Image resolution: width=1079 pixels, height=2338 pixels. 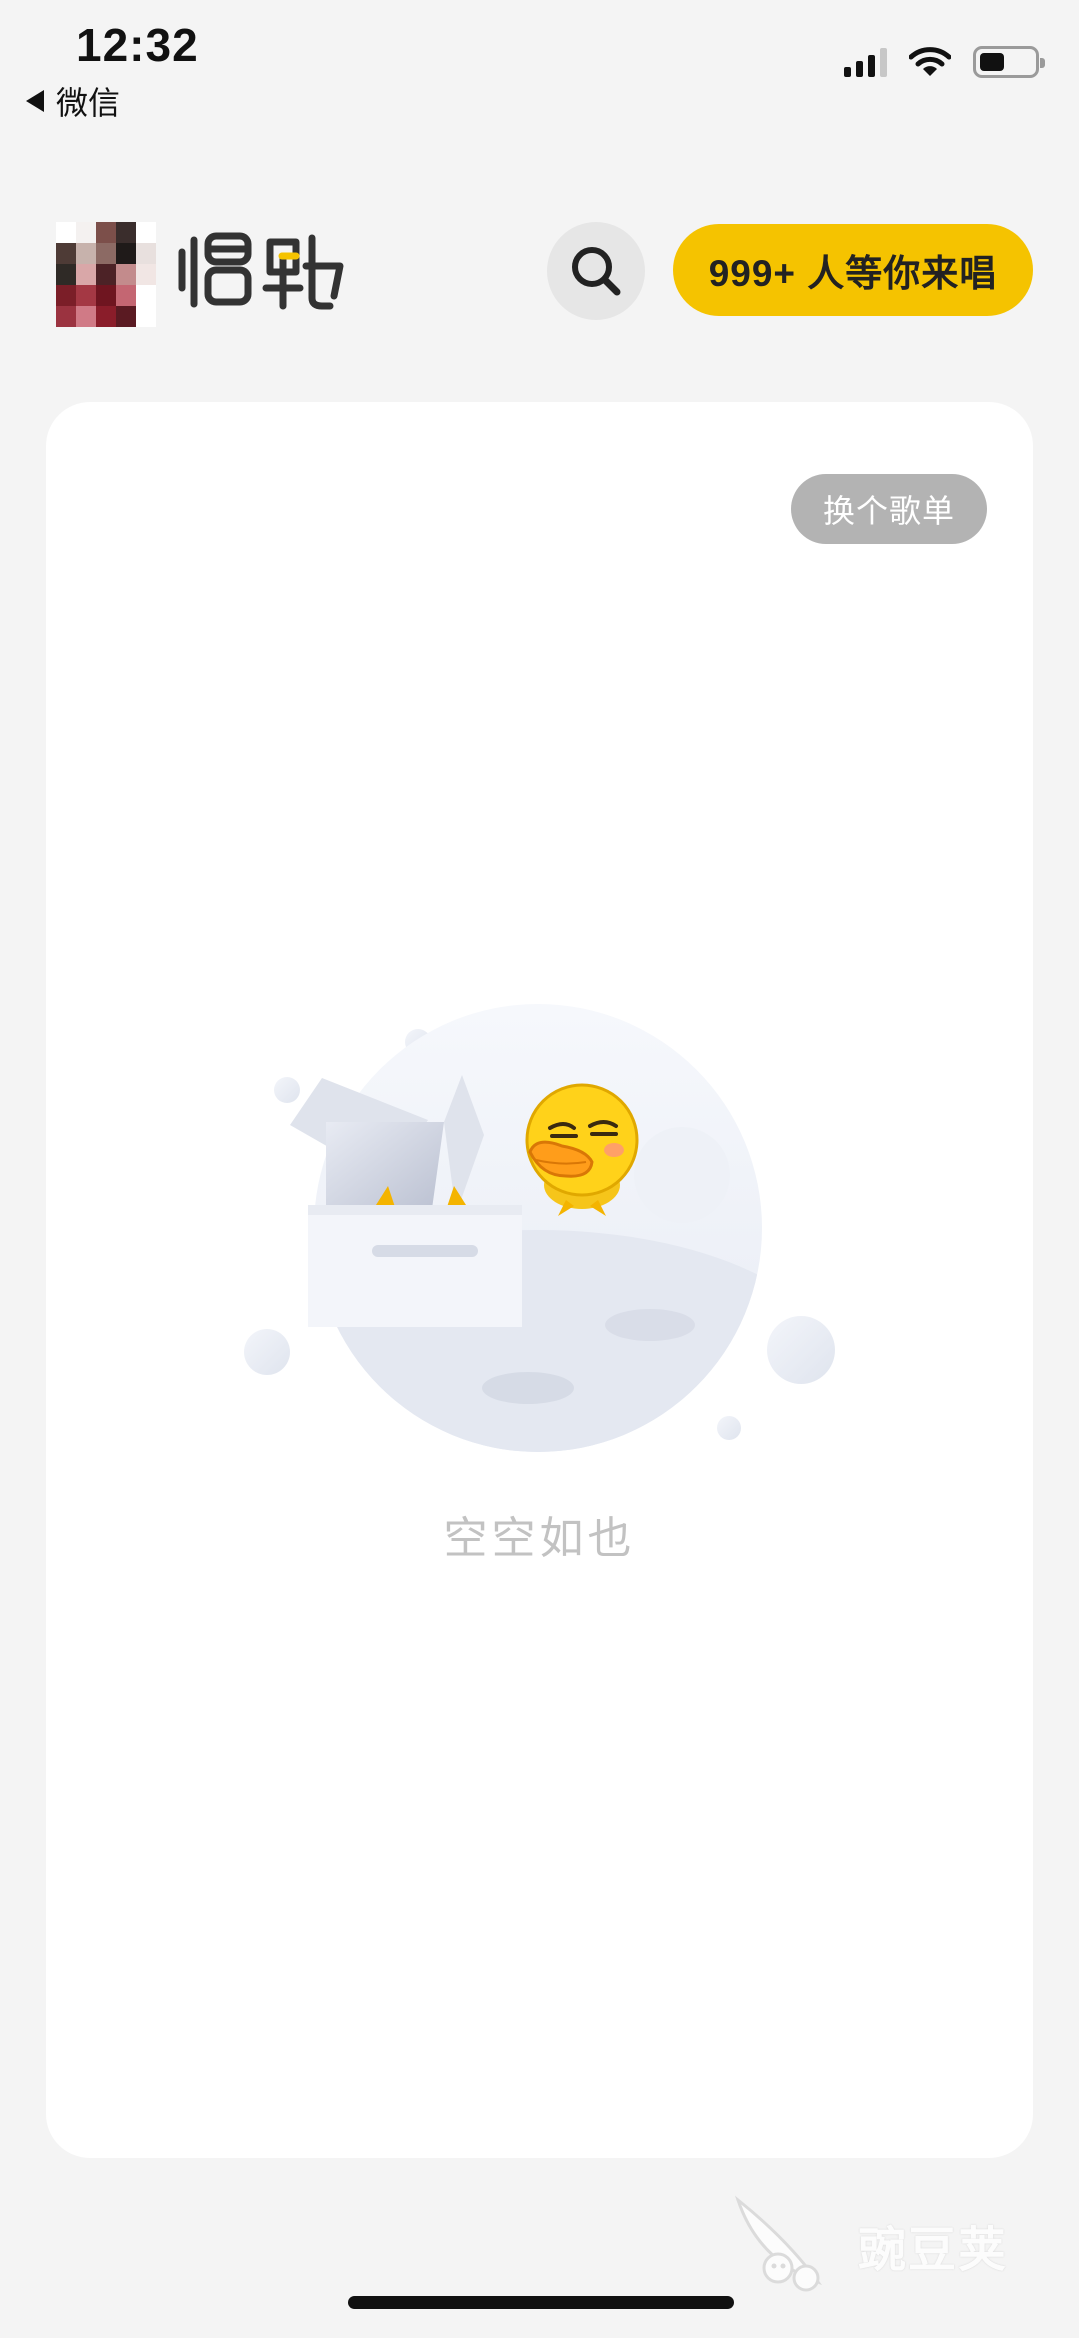 What do you see at coordinates (539, 1538) in the screenshot?
I see `empty-state-text: 空空如也` at bounding box center [539, 1538].